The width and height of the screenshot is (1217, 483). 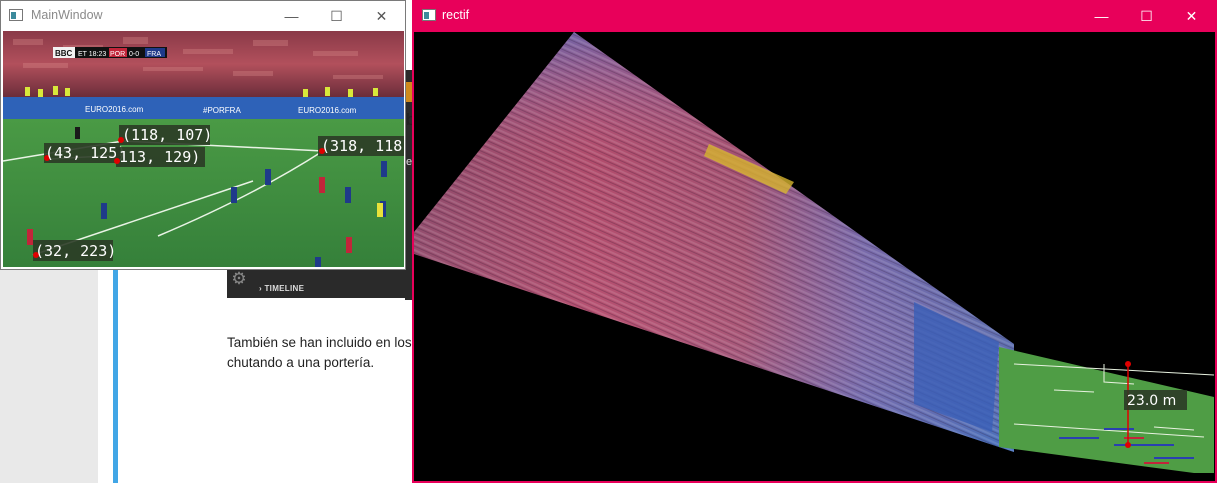 I want to click on point-annotation-0: (118, 107), so click(x=165, y=135).